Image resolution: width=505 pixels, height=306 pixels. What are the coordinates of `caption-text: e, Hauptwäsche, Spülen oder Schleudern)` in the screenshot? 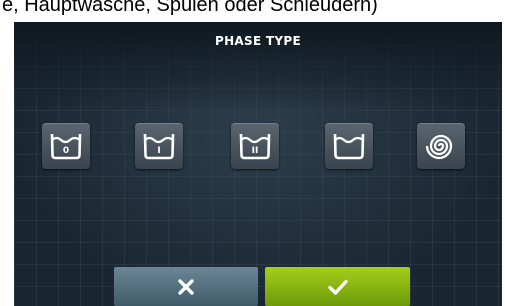 It's located at (190, 8).